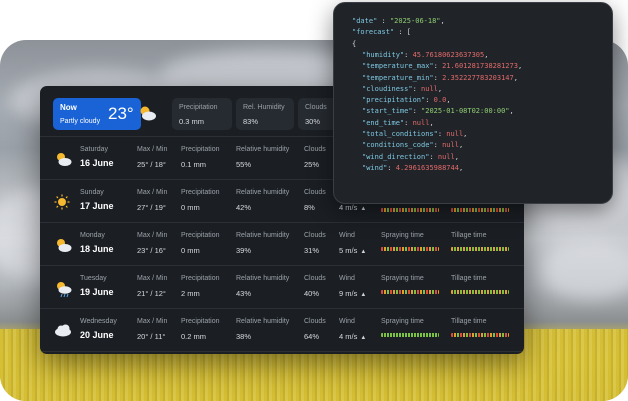 The height and width of the screenshot is (401, 628). I want to click on day-date: 20 June, so click(97, 335).